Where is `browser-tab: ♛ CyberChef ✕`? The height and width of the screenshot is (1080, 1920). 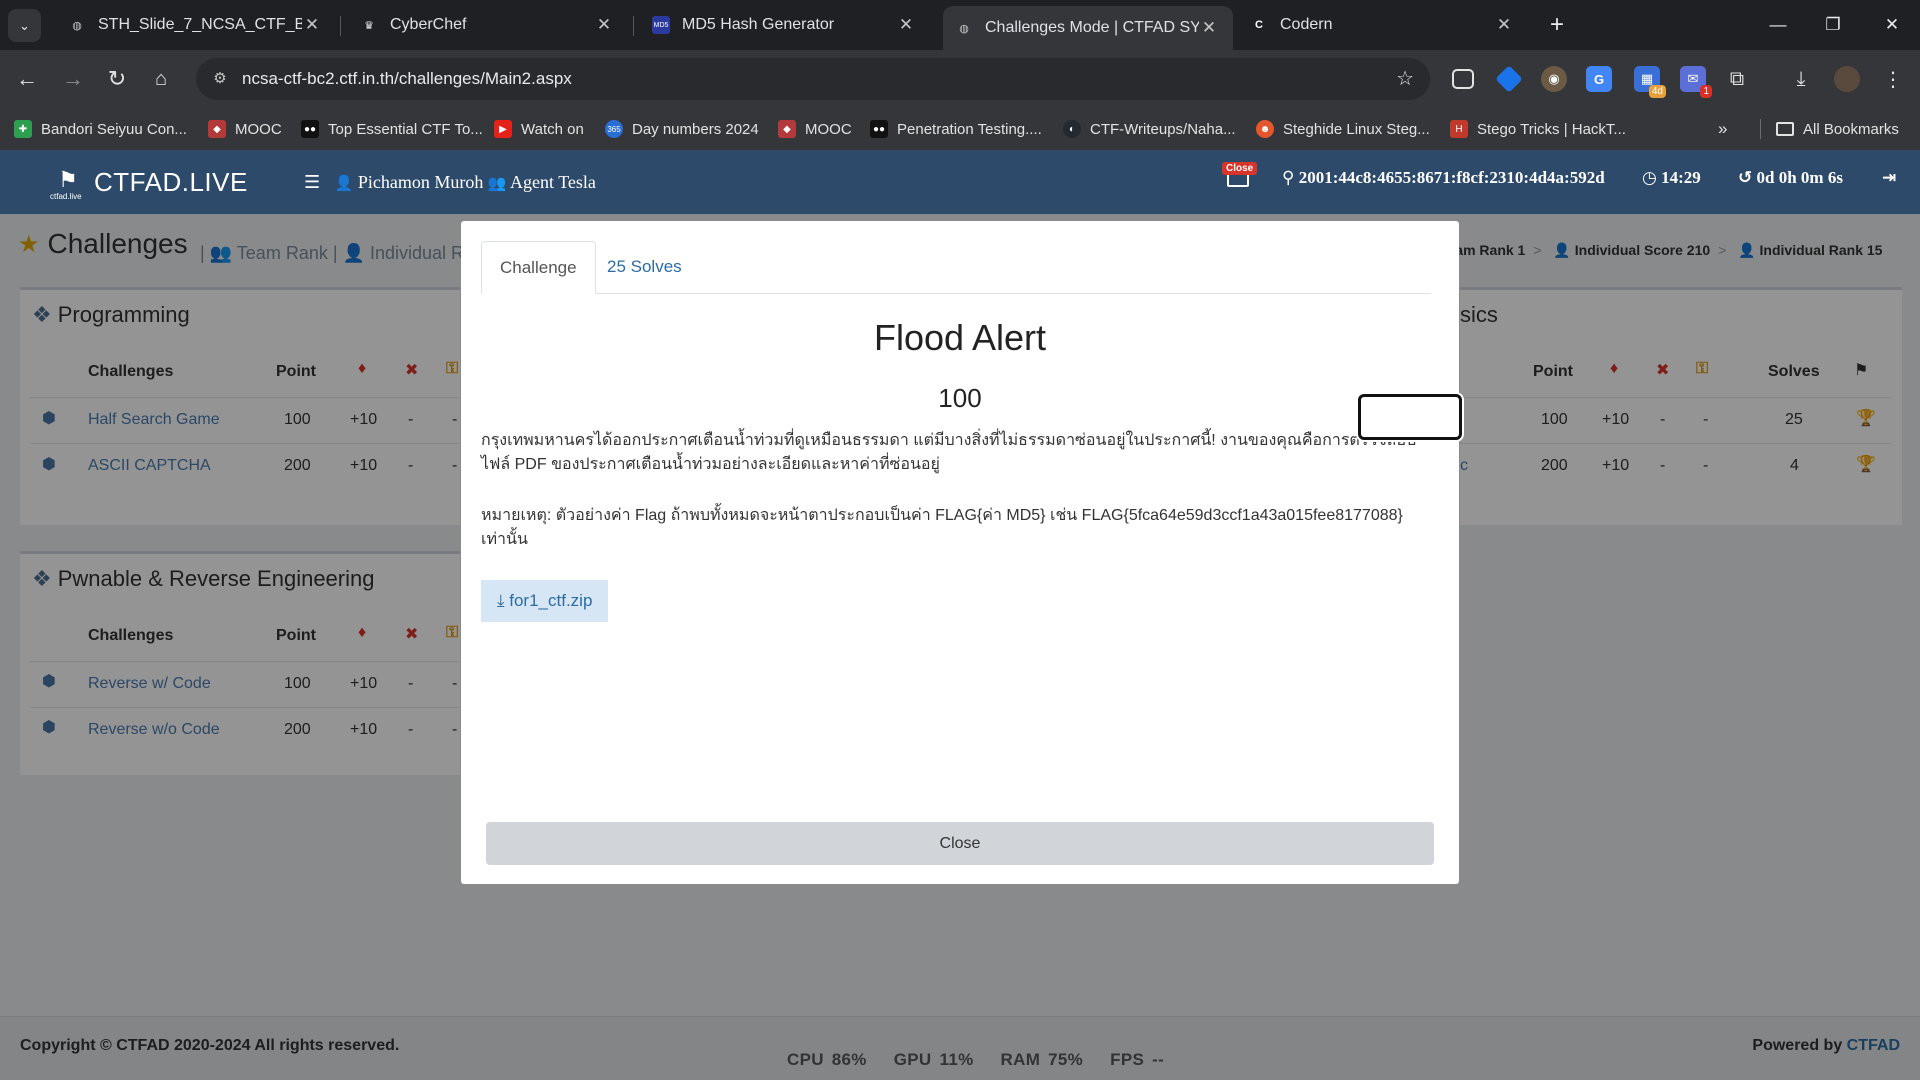
browser-tab: ♛ CyberChef ✕ is located at coordinates (488, 25).